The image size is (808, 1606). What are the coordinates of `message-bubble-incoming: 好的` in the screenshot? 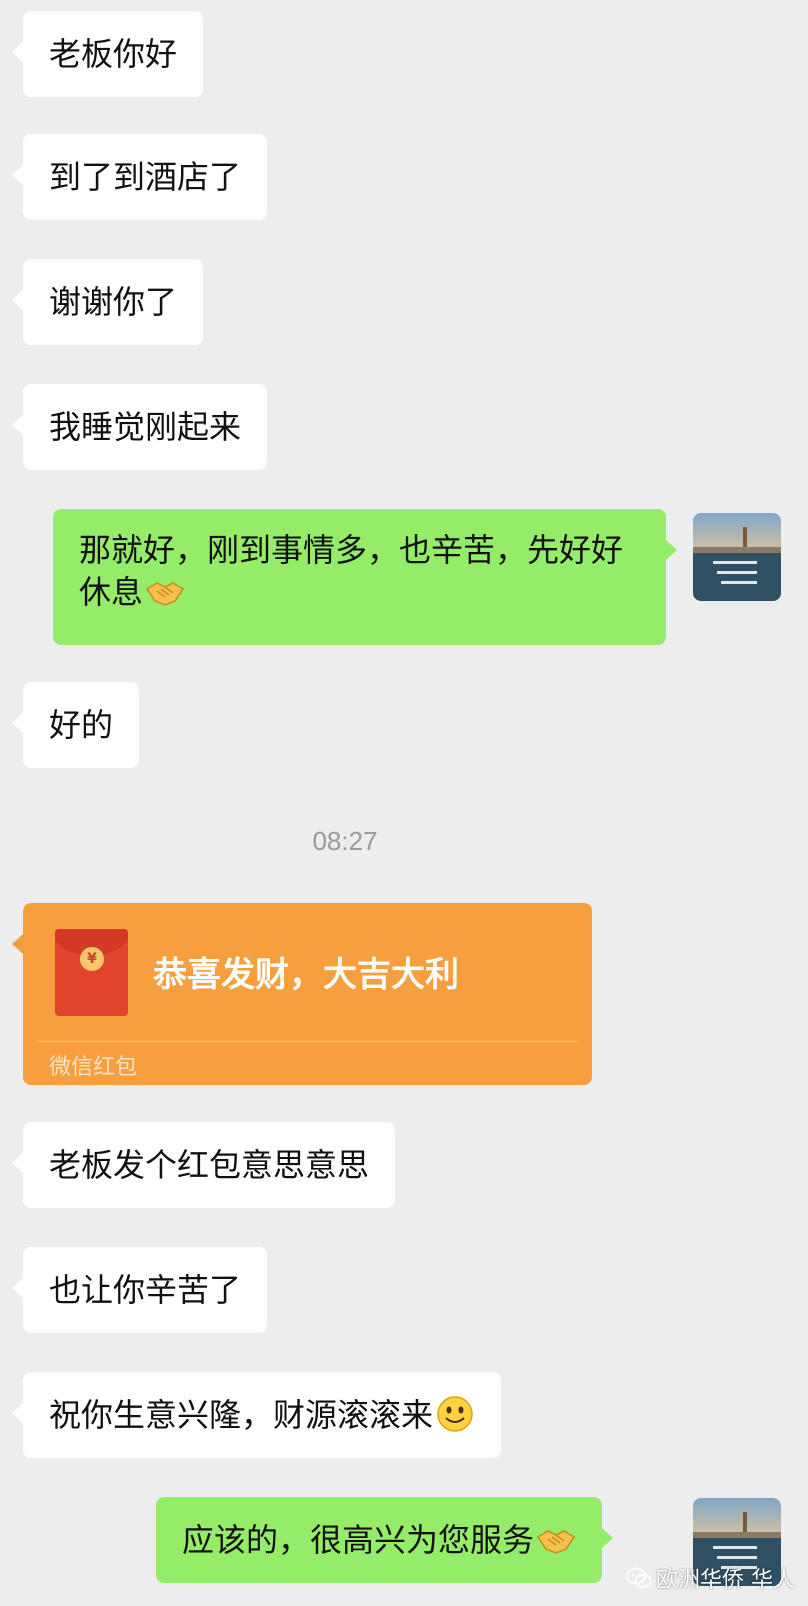 It's located at (75, 725).